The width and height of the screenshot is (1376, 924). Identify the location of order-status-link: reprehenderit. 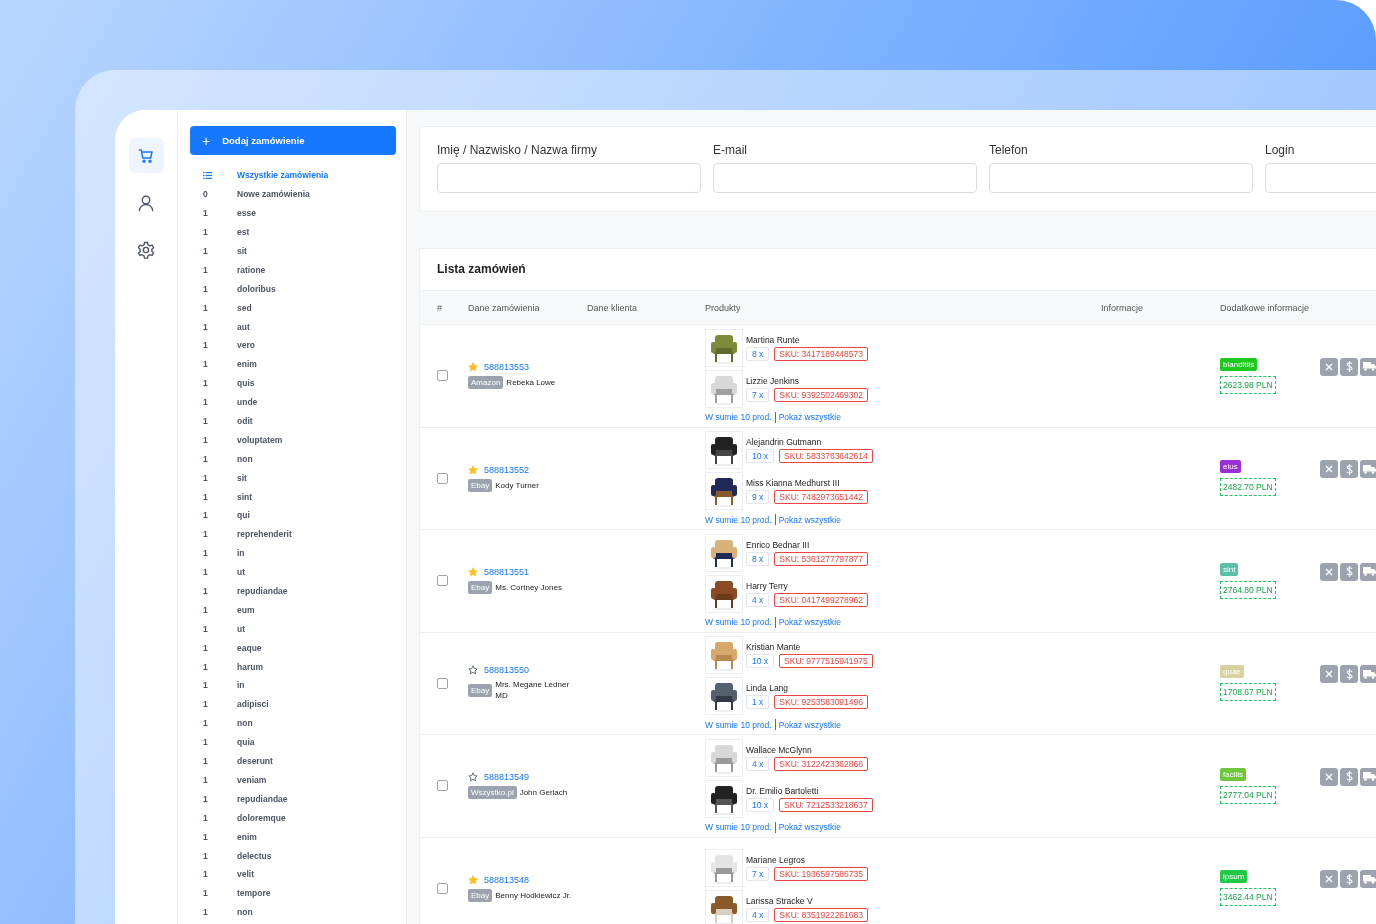
(264, 534).